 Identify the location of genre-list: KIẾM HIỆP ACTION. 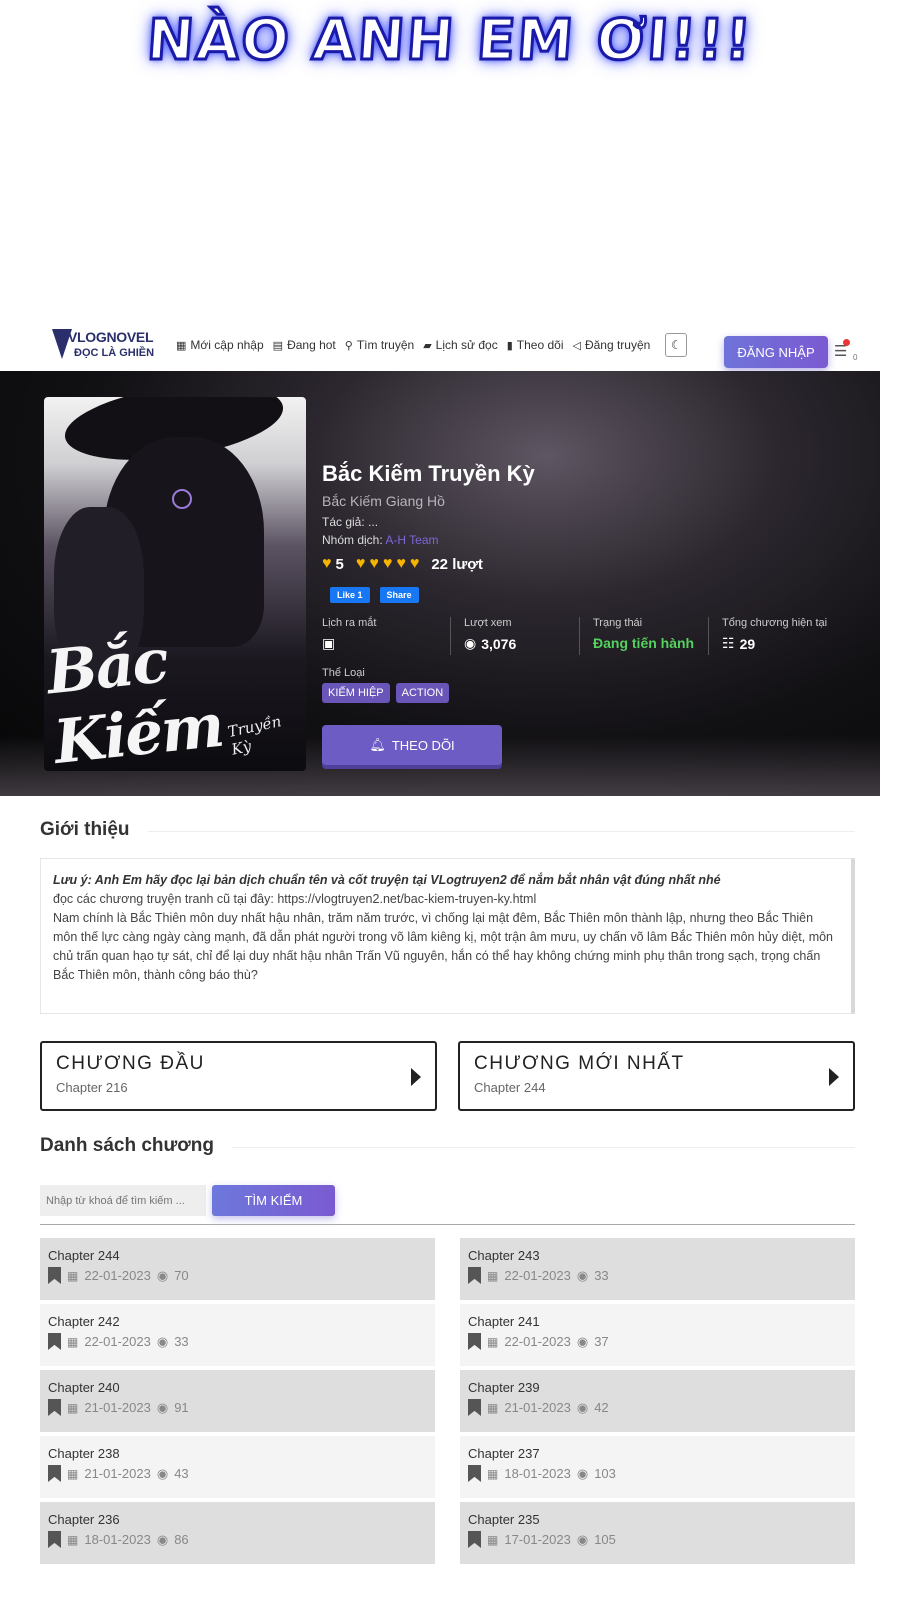
(592, 693).